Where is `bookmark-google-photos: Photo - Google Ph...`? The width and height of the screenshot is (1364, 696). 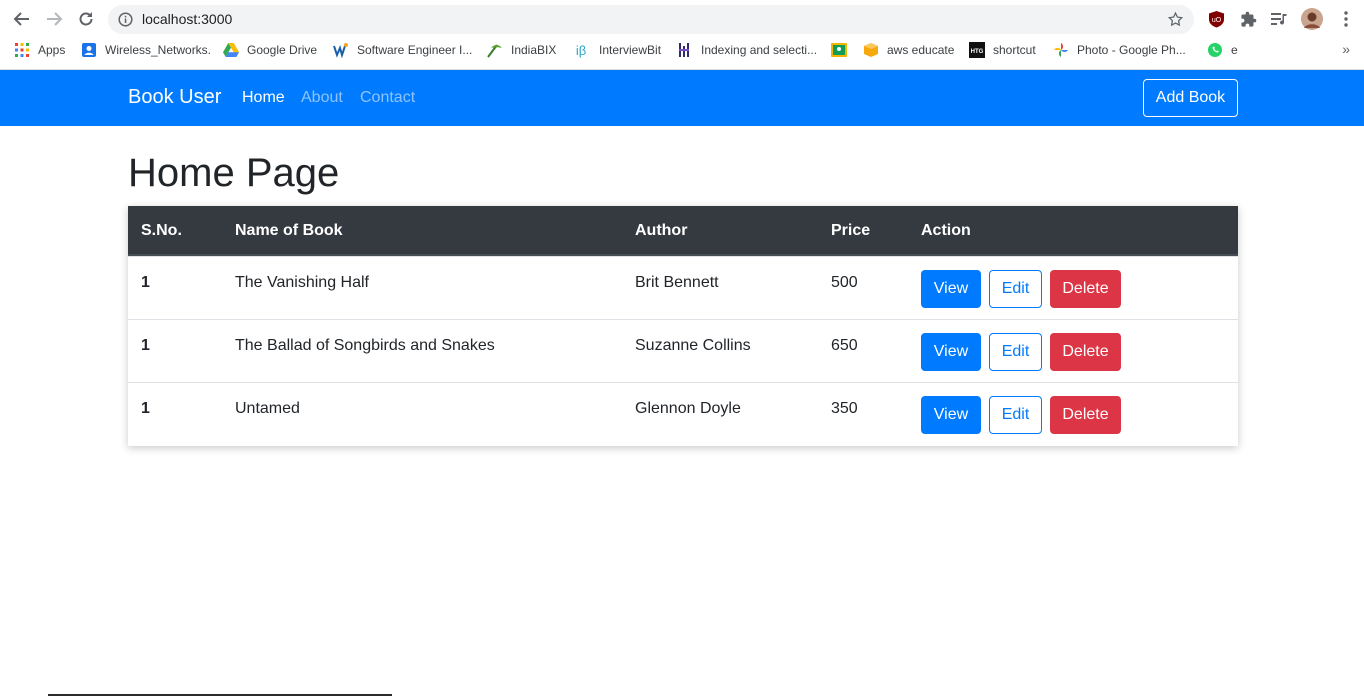
bookmark-google-photos: Photo - Google Ph... is located at coordinates (1119, 50).